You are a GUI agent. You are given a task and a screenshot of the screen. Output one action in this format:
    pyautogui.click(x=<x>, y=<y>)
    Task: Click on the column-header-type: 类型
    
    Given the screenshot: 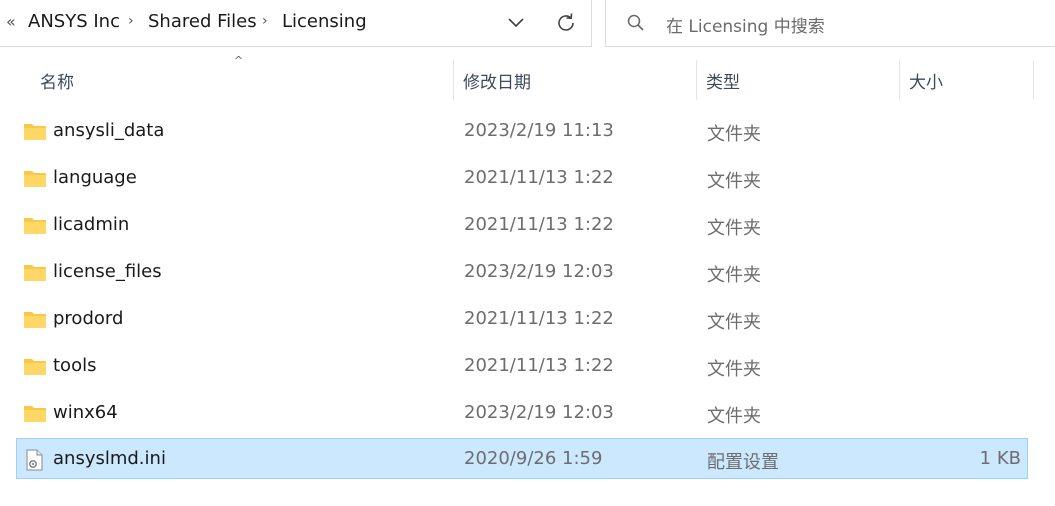 What is the action you would take?
    pyautogui.click(x=723, y=80)
    